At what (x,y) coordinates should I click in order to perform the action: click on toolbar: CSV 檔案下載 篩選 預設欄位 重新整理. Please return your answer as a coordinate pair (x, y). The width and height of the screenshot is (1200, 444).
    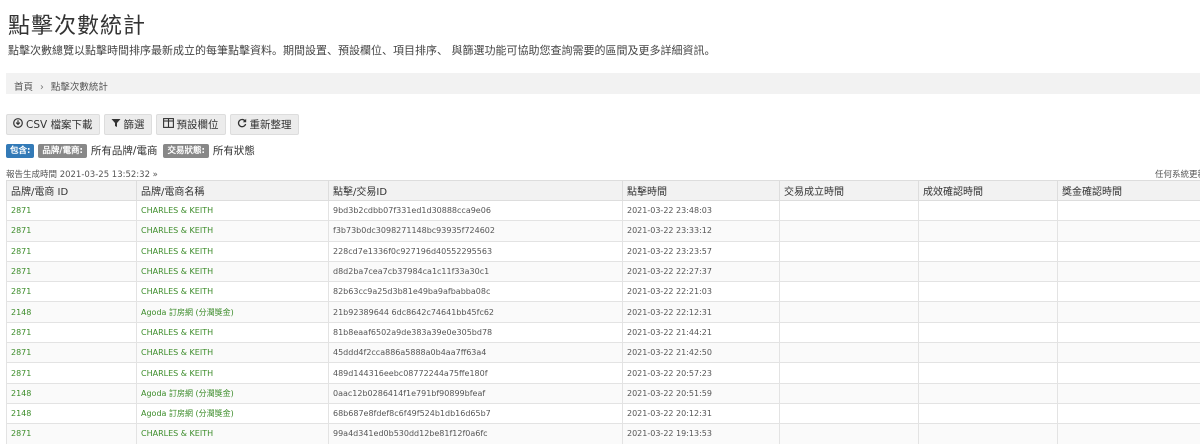
    Looking at the image, I should click on (152, 124).